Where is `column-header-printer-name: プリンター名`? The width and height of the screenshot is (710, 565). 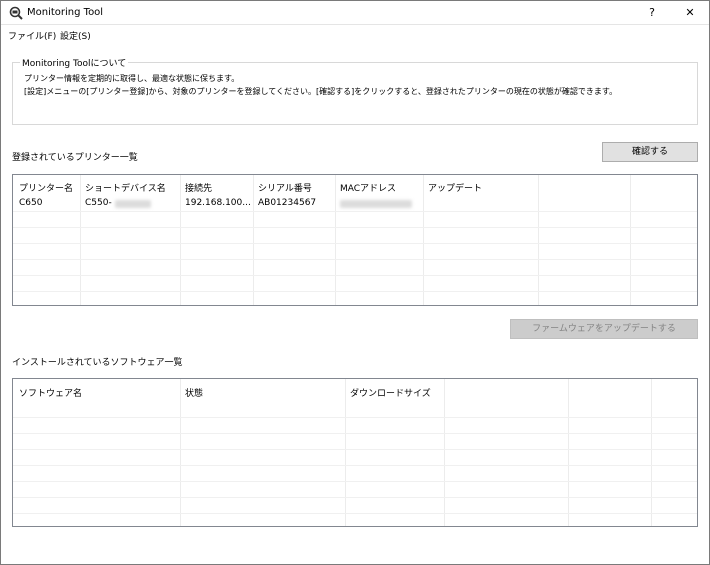 column-header-printer-name: プリンター名 is located at coordinates (46, 187).